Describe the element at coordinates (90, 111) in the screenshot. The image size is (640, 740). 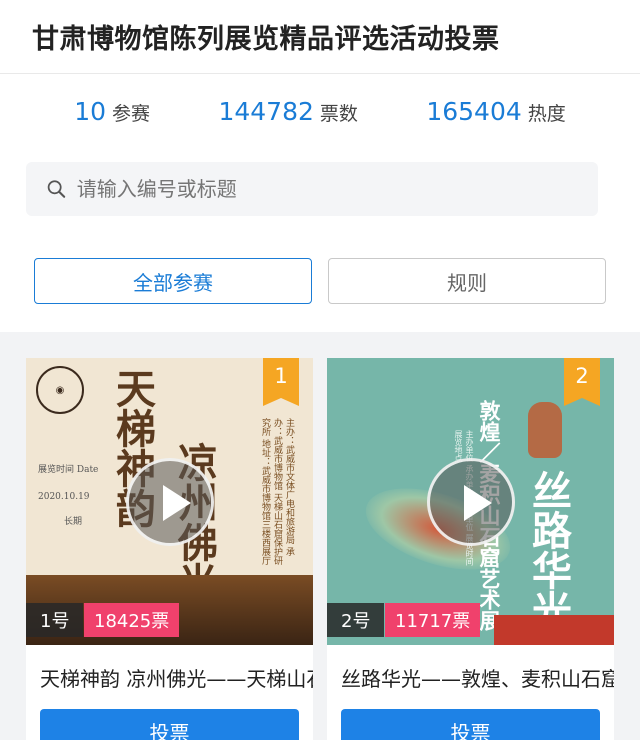
I see `stat-entries-value: 10` at that location.